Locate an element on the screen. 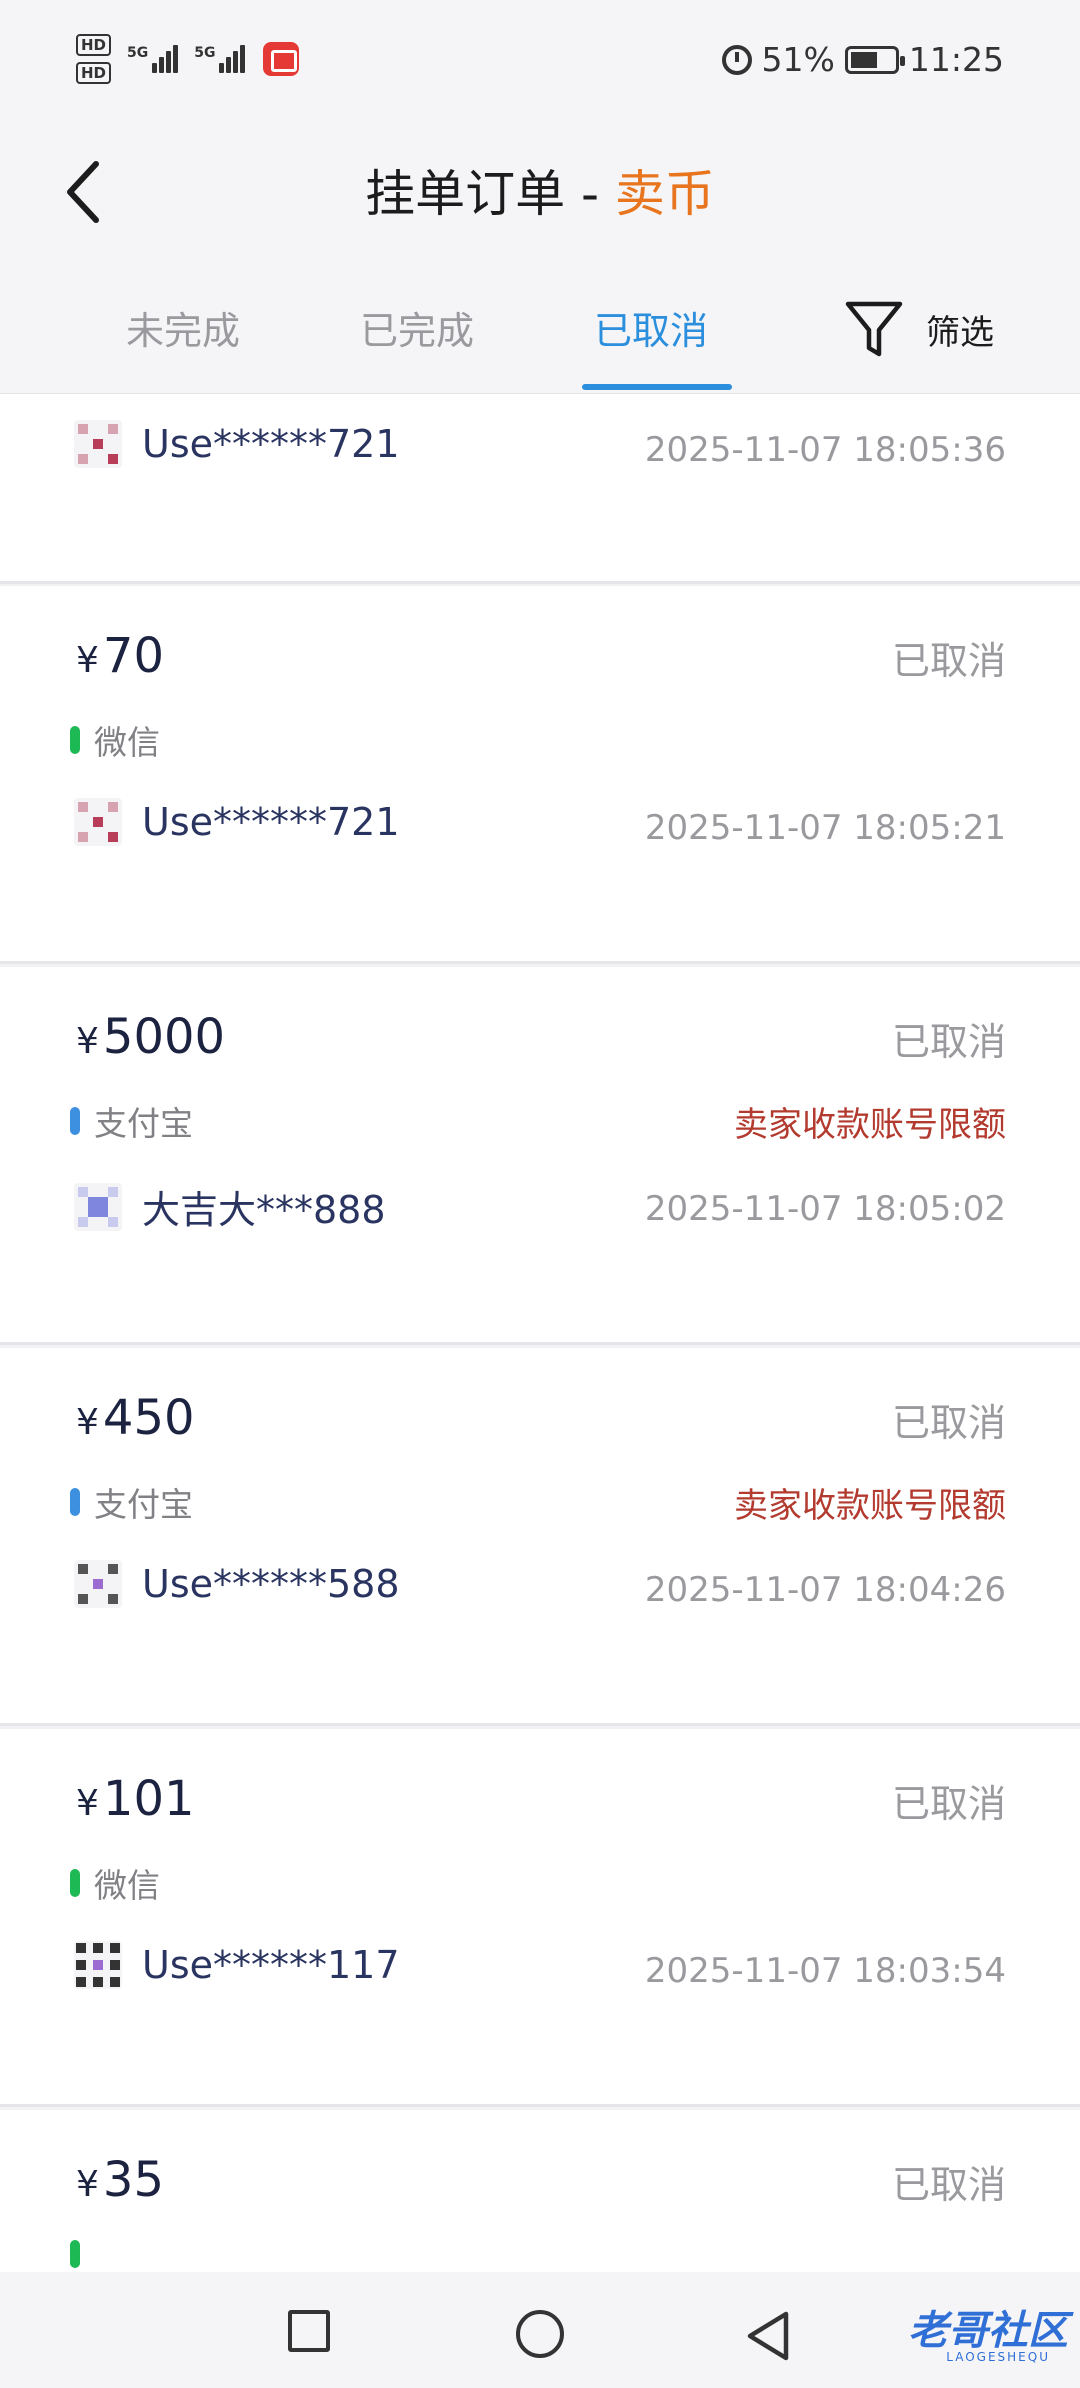 The image size is (1080, 2388). order-time: 2025-11-07 18:05:02 is located at coordinates (825, 1209).